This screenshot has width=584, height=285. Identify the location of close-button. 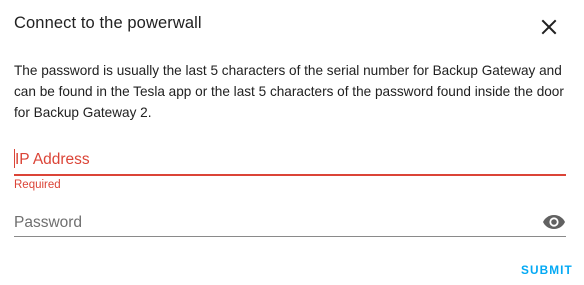
(549, 27).